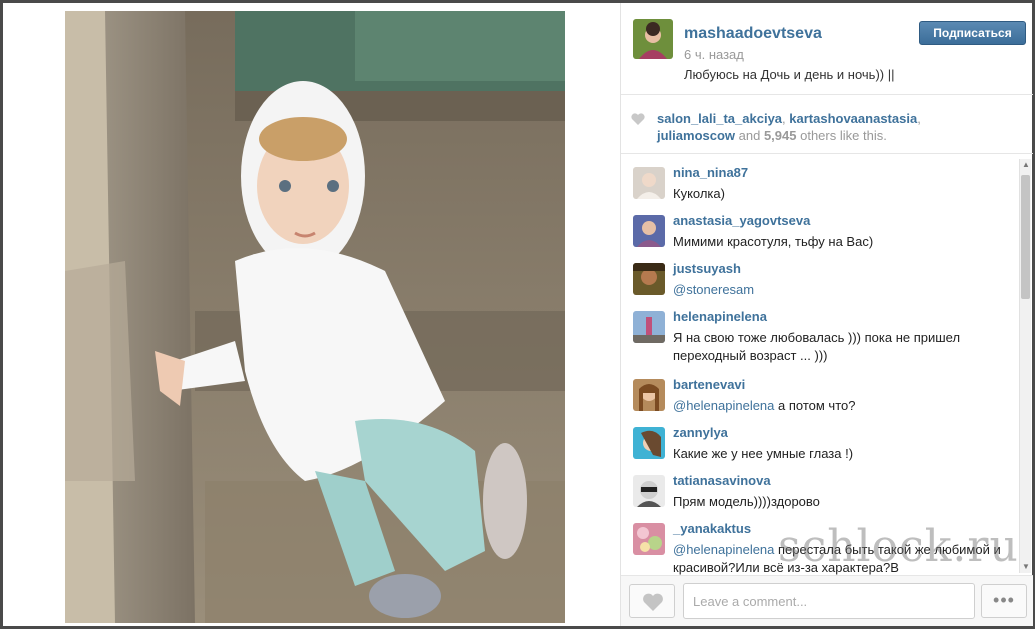  I want to click on scroll-up-arrow-icon: ▲, so click(1026, 165).